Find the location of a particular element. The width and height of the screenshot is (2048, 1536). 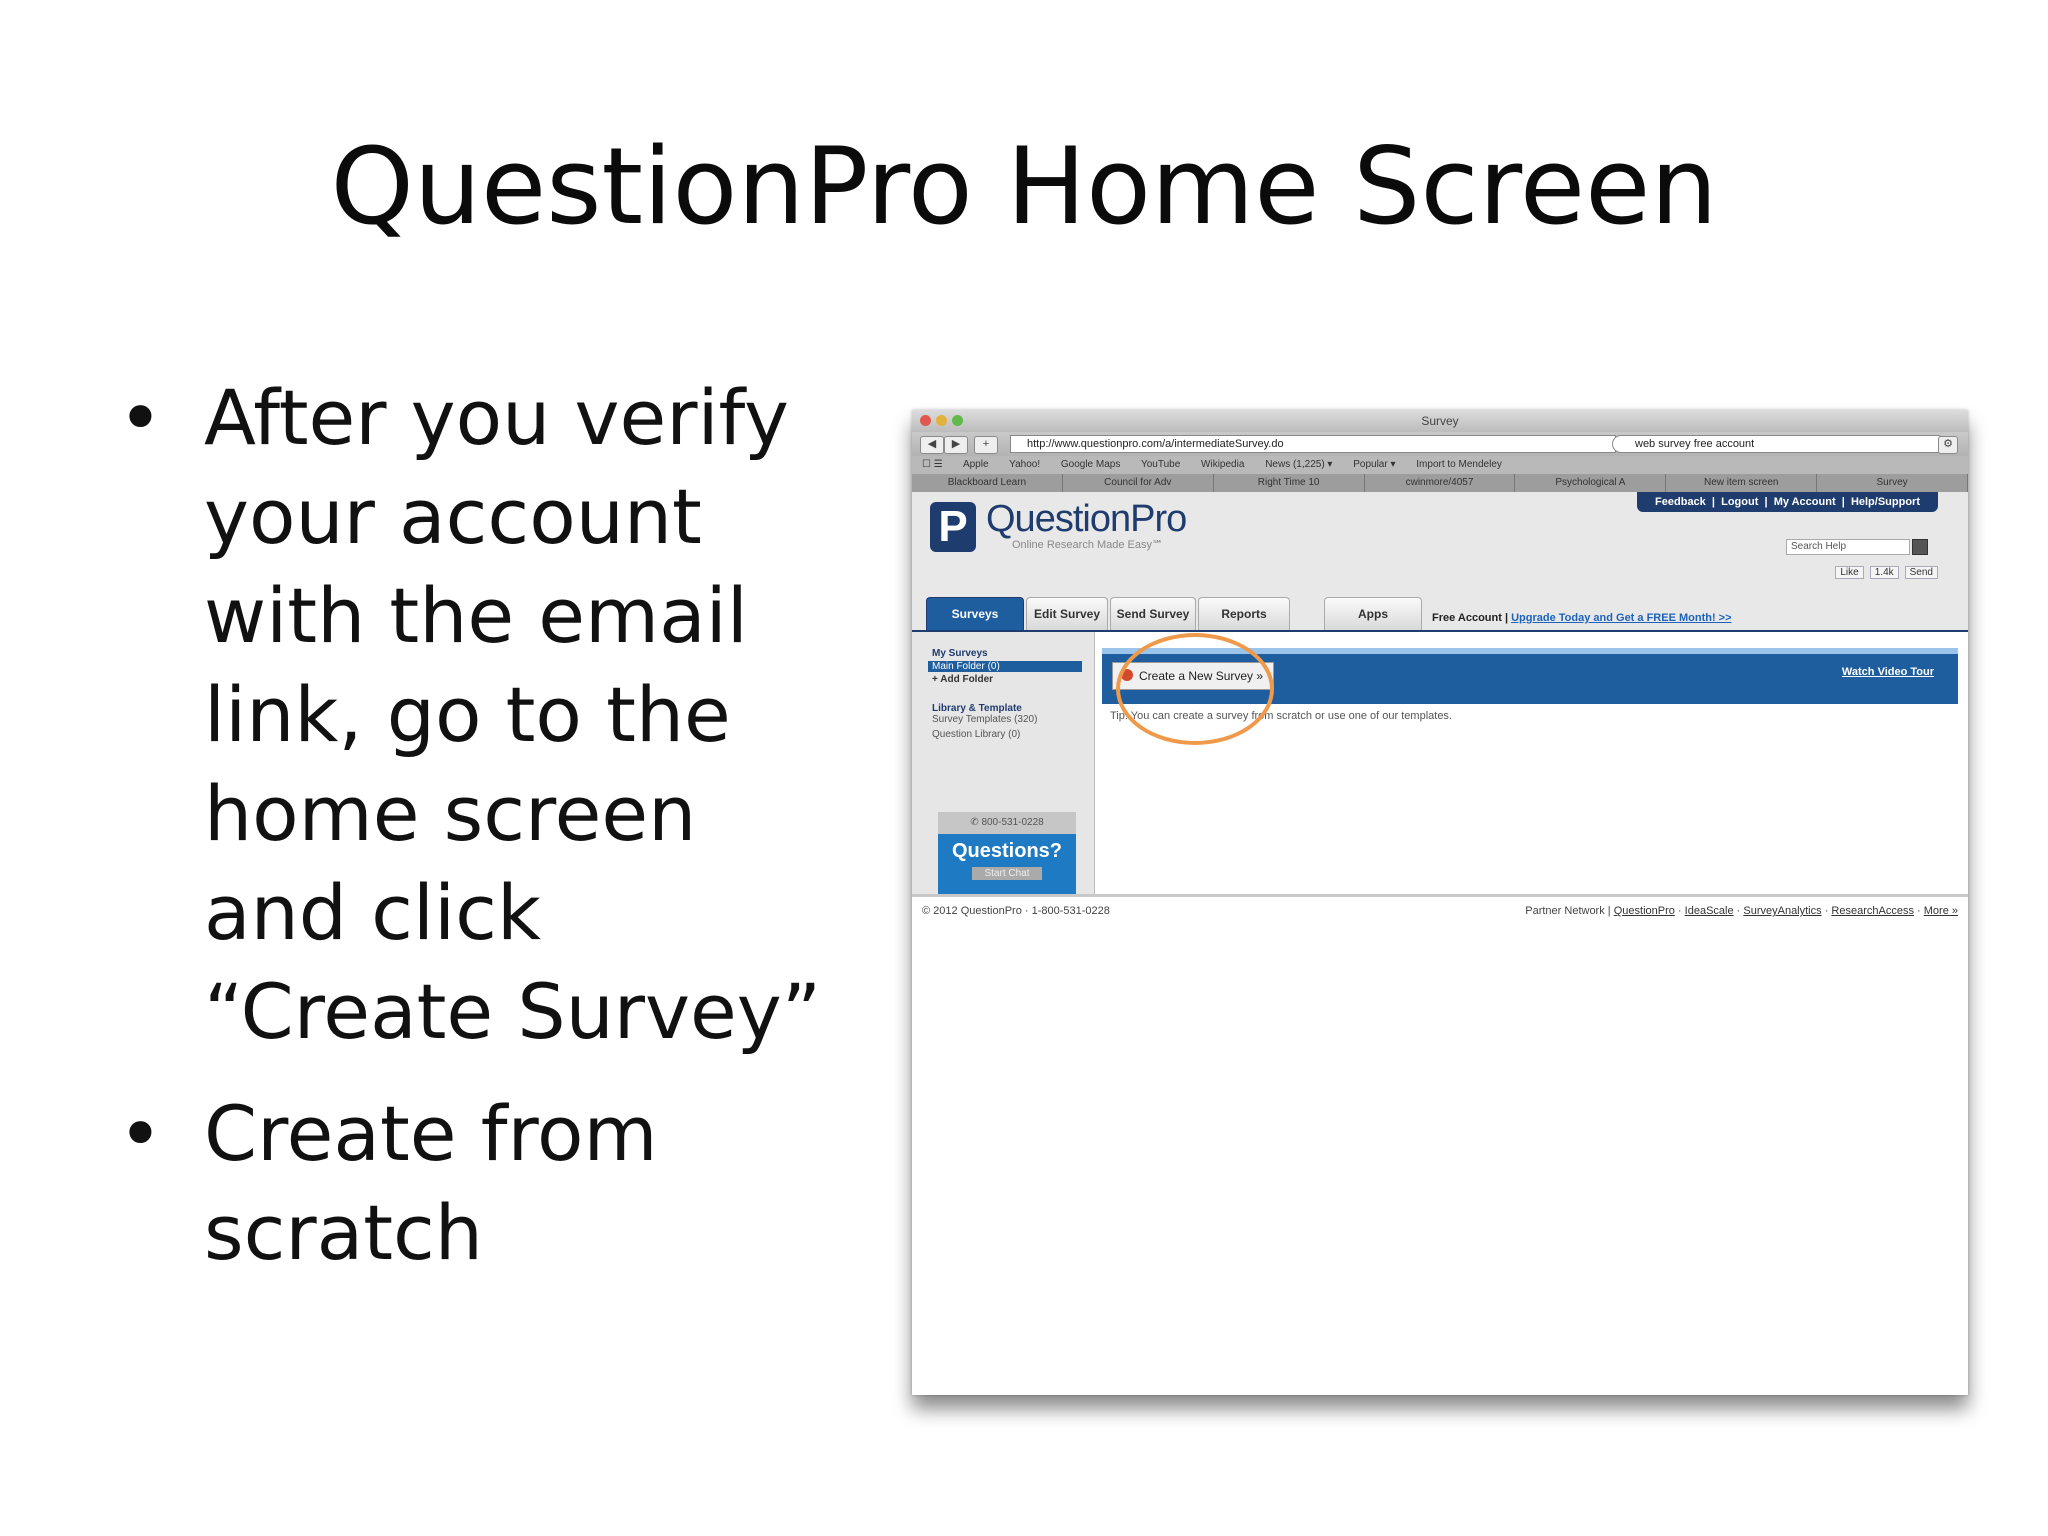

bookmark-mendeley: Import to Mendeley is located at coordinates (1459, 464).